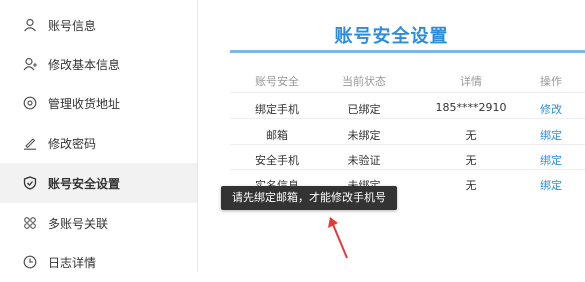  I want to click on modify-link: 修改, so click(550, 109).